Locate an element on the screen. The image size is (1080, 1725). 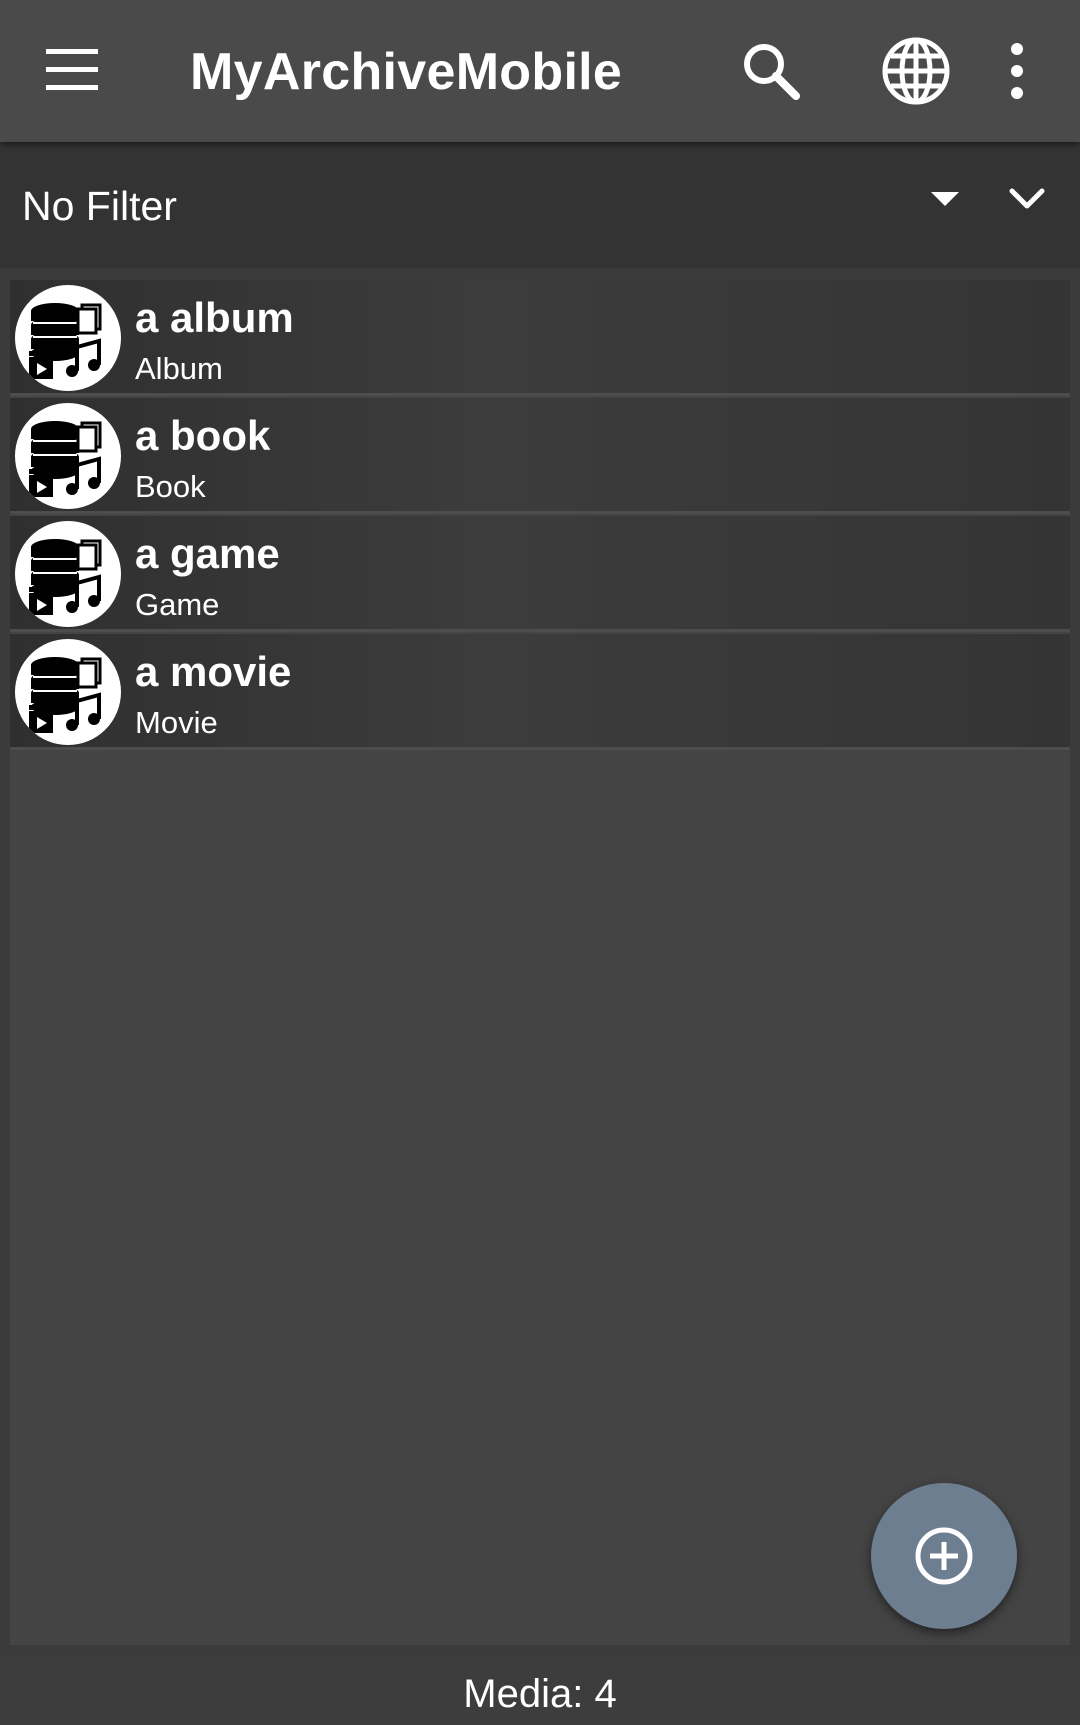
item-title: a movie is located at coordinates (213, 671).